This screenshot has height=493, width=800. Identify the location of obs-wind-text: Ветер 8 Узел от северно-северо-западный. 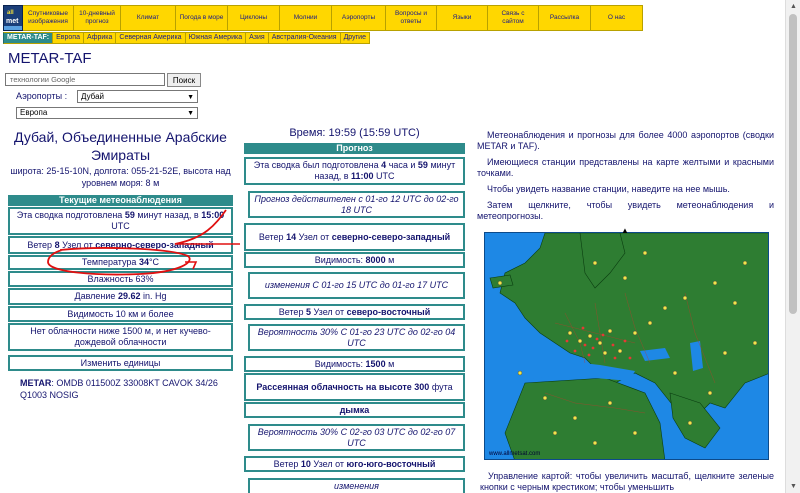
(120, 244).